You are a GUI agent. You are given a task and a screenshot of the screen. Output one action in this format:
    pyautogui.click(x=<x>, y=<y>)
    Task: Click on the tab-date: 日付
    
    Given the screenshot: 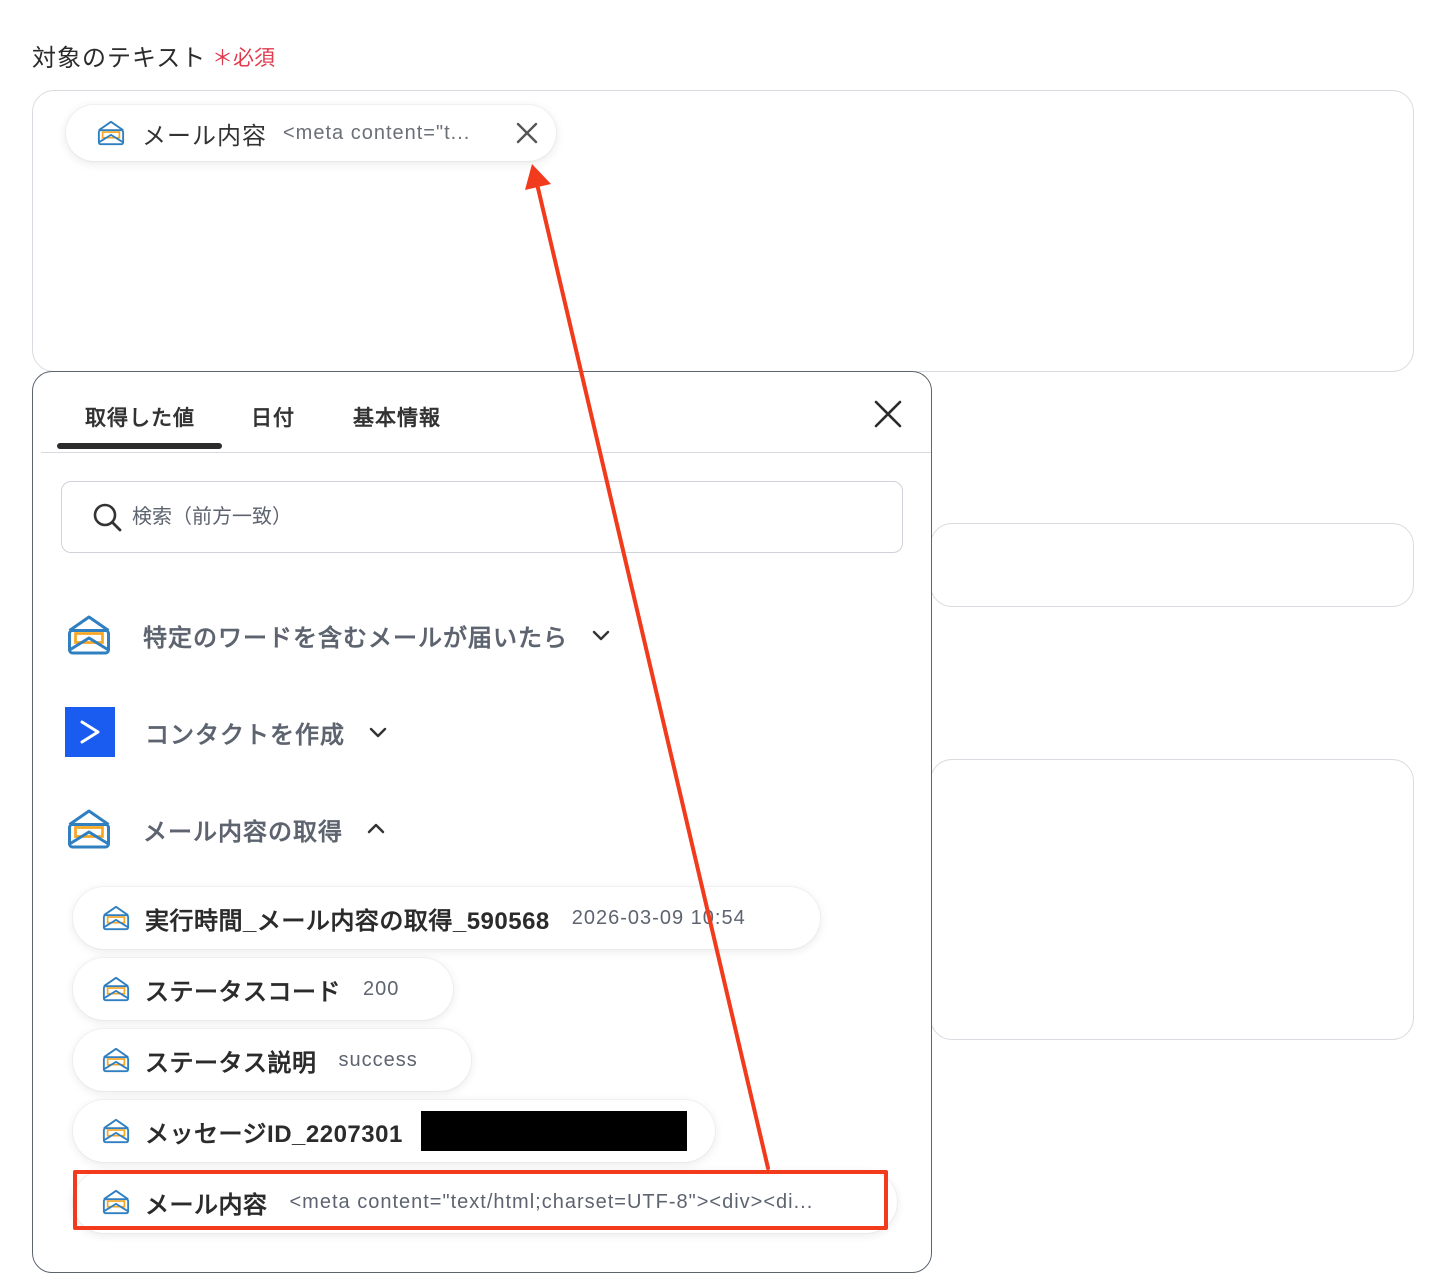 What is the action you would take?
    pyautogui.click(x=273, y=417)
    